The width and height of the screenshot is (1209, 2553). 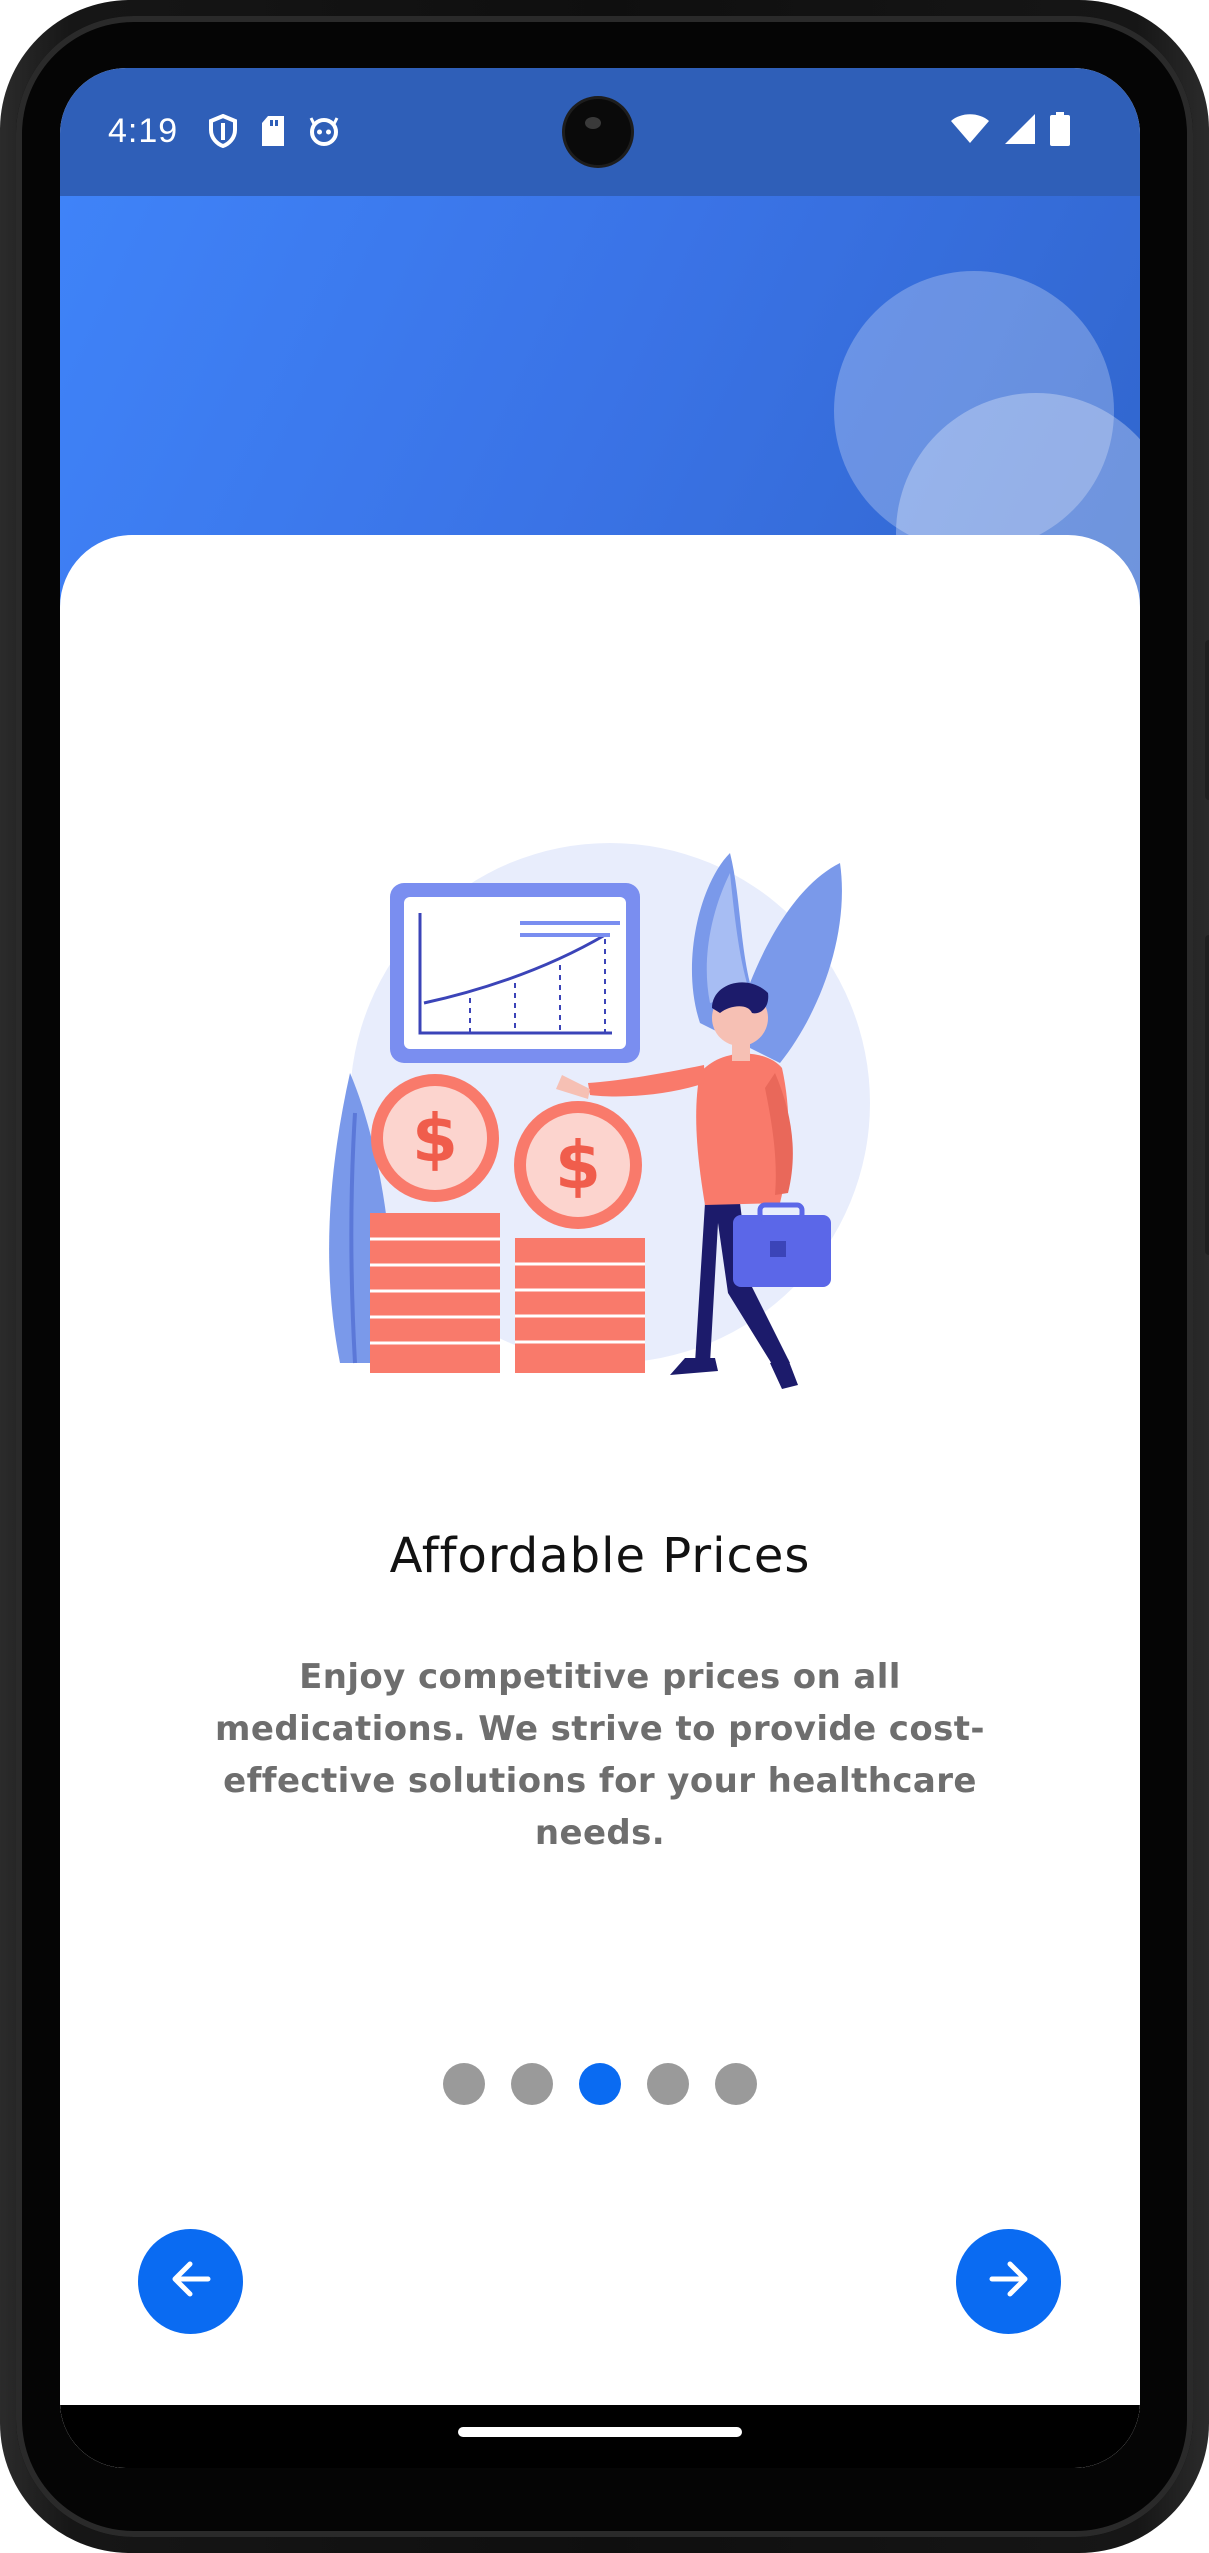 What do you see at coordinates (1207, 720) in the screenshot?
I see `power-button` at bounding box center [1207, 720].